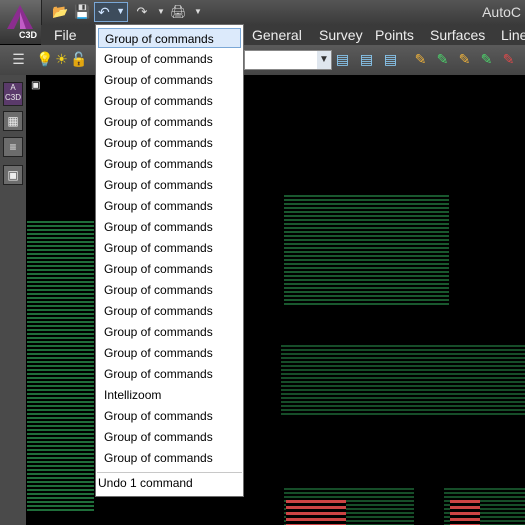 This screenshot has width=525, height=525. What do you see at coordinates (366, 59) in the screenshot?
I see `layer-match-icon: ▤` at bounding box center [366, 59].